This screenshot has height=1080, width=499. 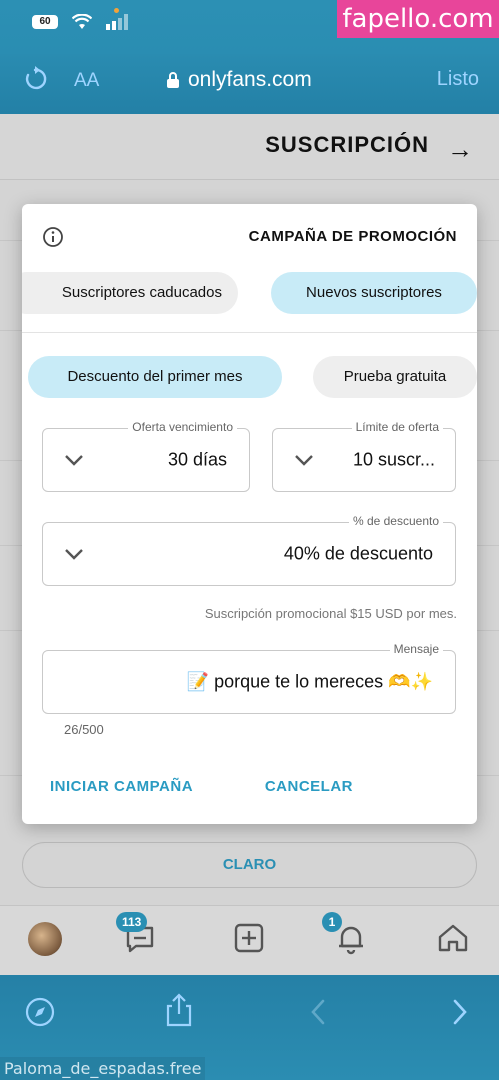 What do you see at coordinates (397, 427) in the screenshot?
I see `offer-limit-label: Límite de oferta` at bounding box center [397, 427].